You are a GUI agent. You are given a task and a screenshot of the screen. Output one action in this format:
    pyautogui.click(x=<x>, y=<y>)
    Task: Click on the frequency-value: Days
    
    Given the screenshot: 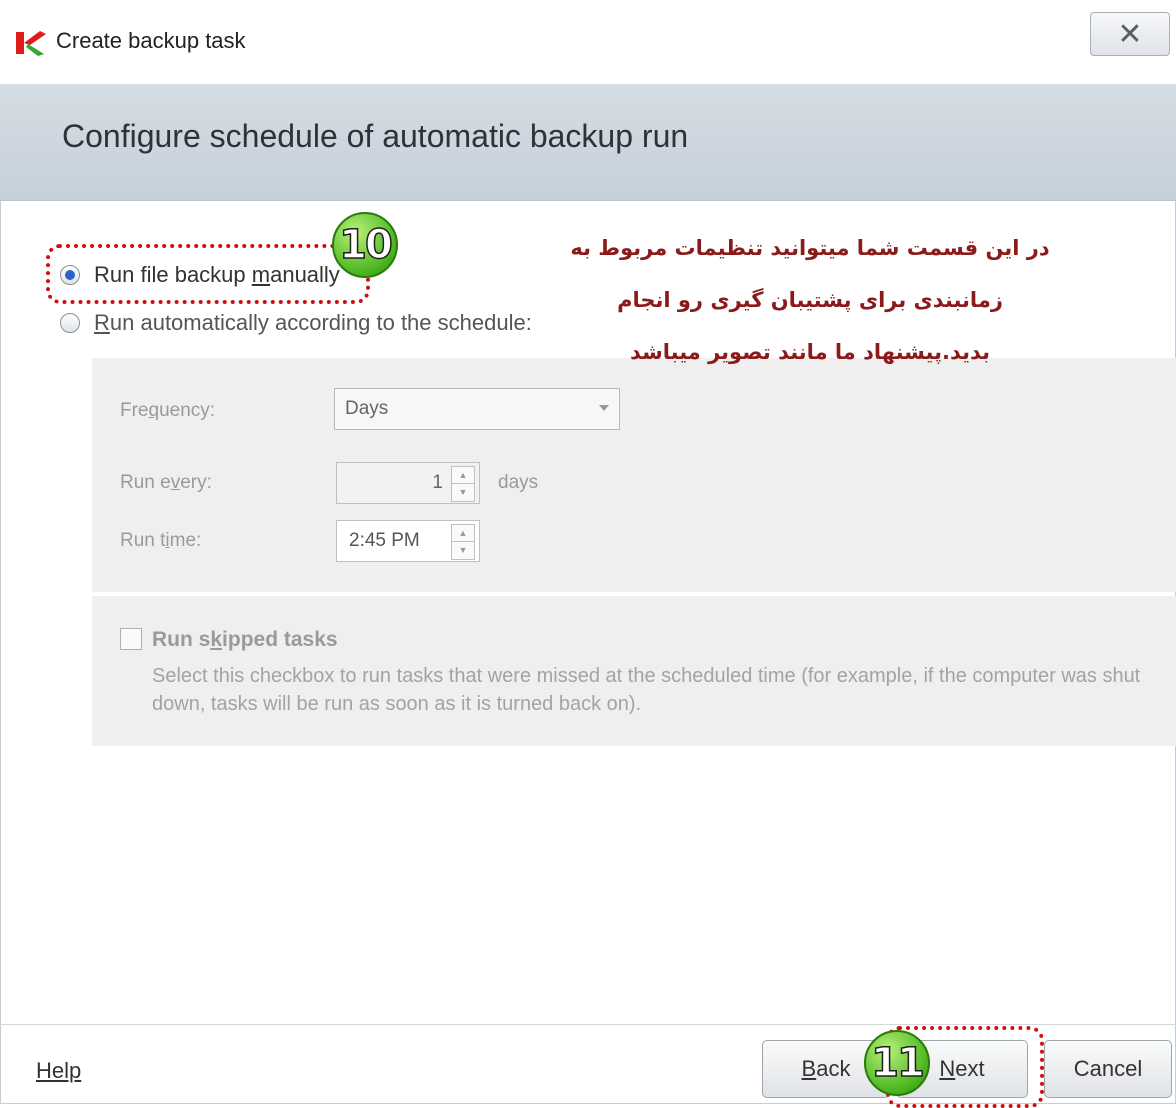 What is the action you would take?
    pyautogui.click(x=367, y=408)
    